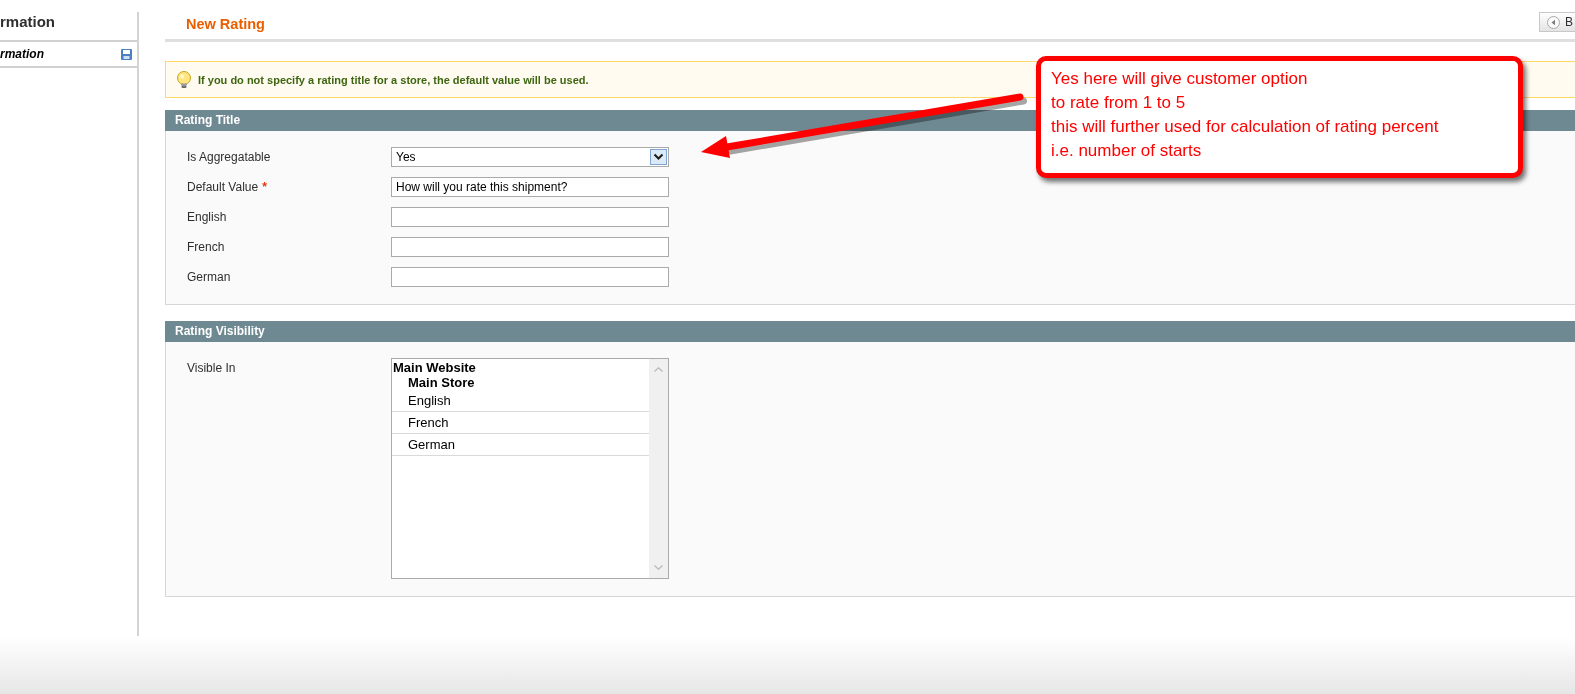 This screenshot has height=694, width=1575. What do you see at coordinates (1180, 79) in the screenshot?
I see `callout-text: Yes here will give customer option` at bounding box center [1180, 79].